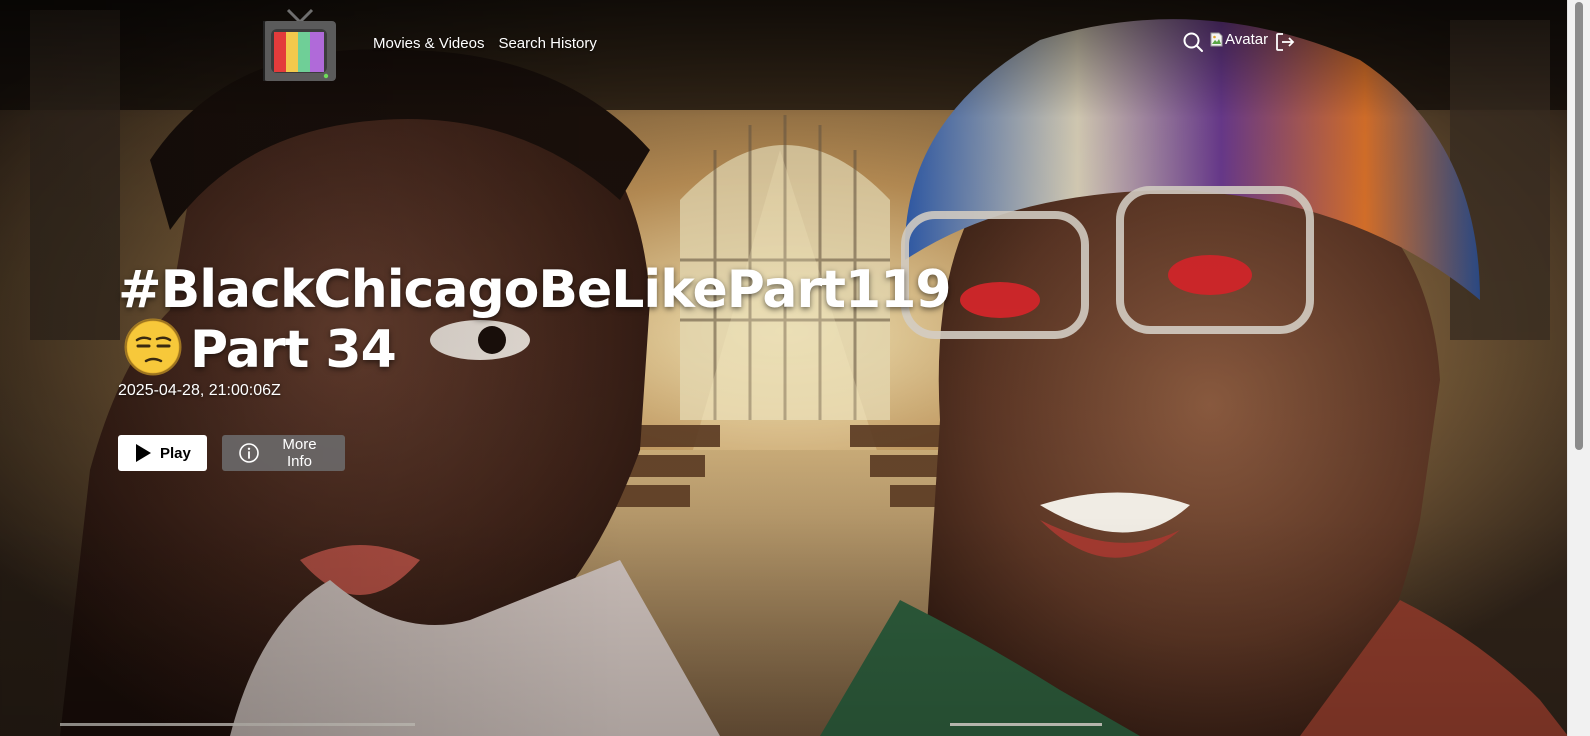 The width and height of the screenshot is (1590, 736). I want to click on info-circle-icon, so click(249, 453).